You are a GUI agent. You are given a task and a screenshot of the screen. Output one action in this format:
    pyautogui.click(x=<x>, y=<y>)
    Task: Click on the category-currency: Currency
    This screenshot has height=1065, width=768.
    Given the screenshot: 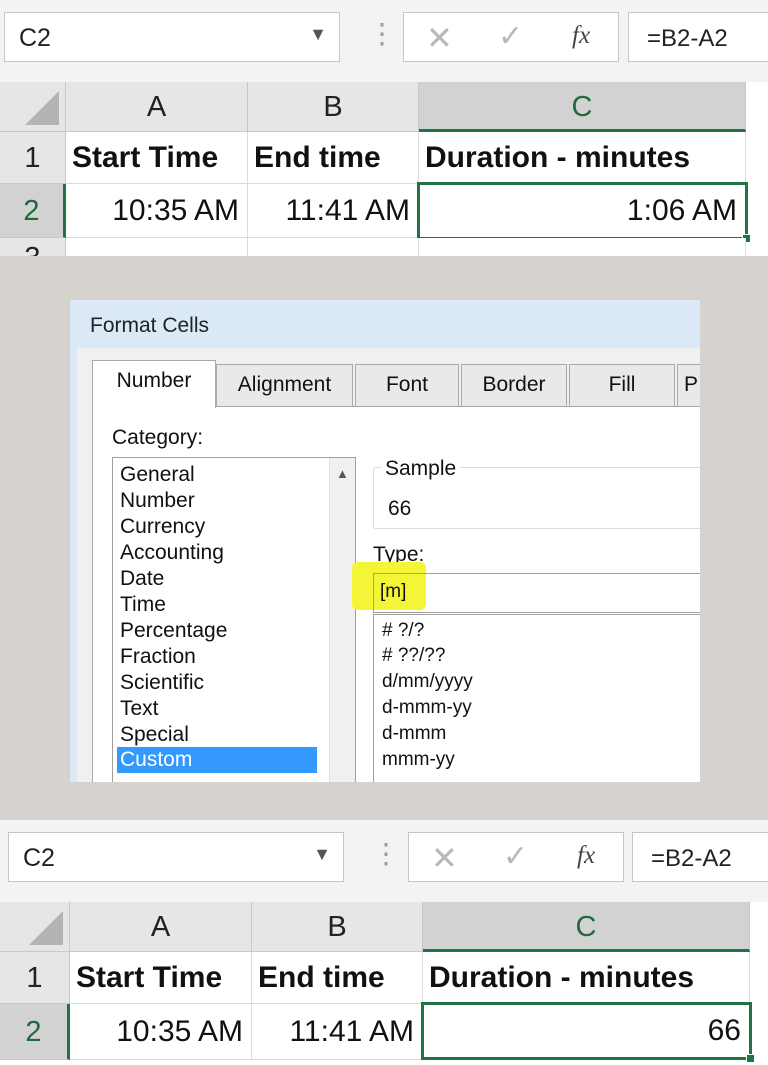 What is the action you would take?
    pyautogui.click(x=217, y=527)
    